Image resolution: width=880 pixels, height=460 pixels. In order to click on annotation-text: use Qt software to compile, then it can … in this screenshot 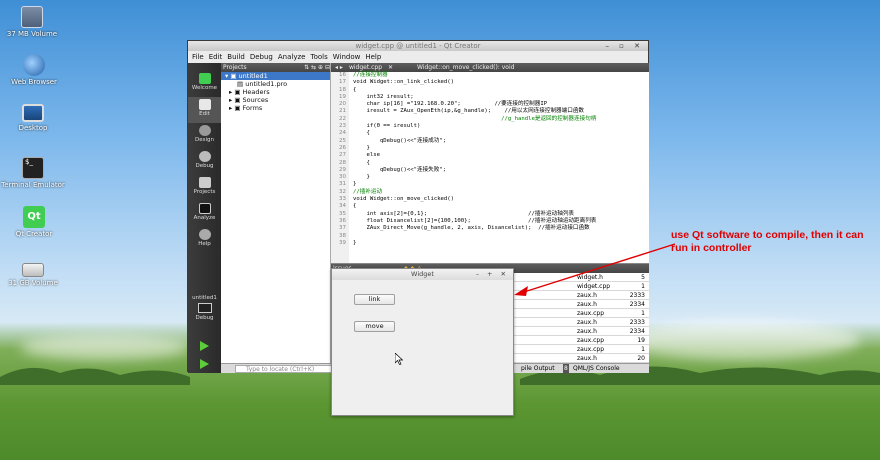, I will do `click(767, 241)`.